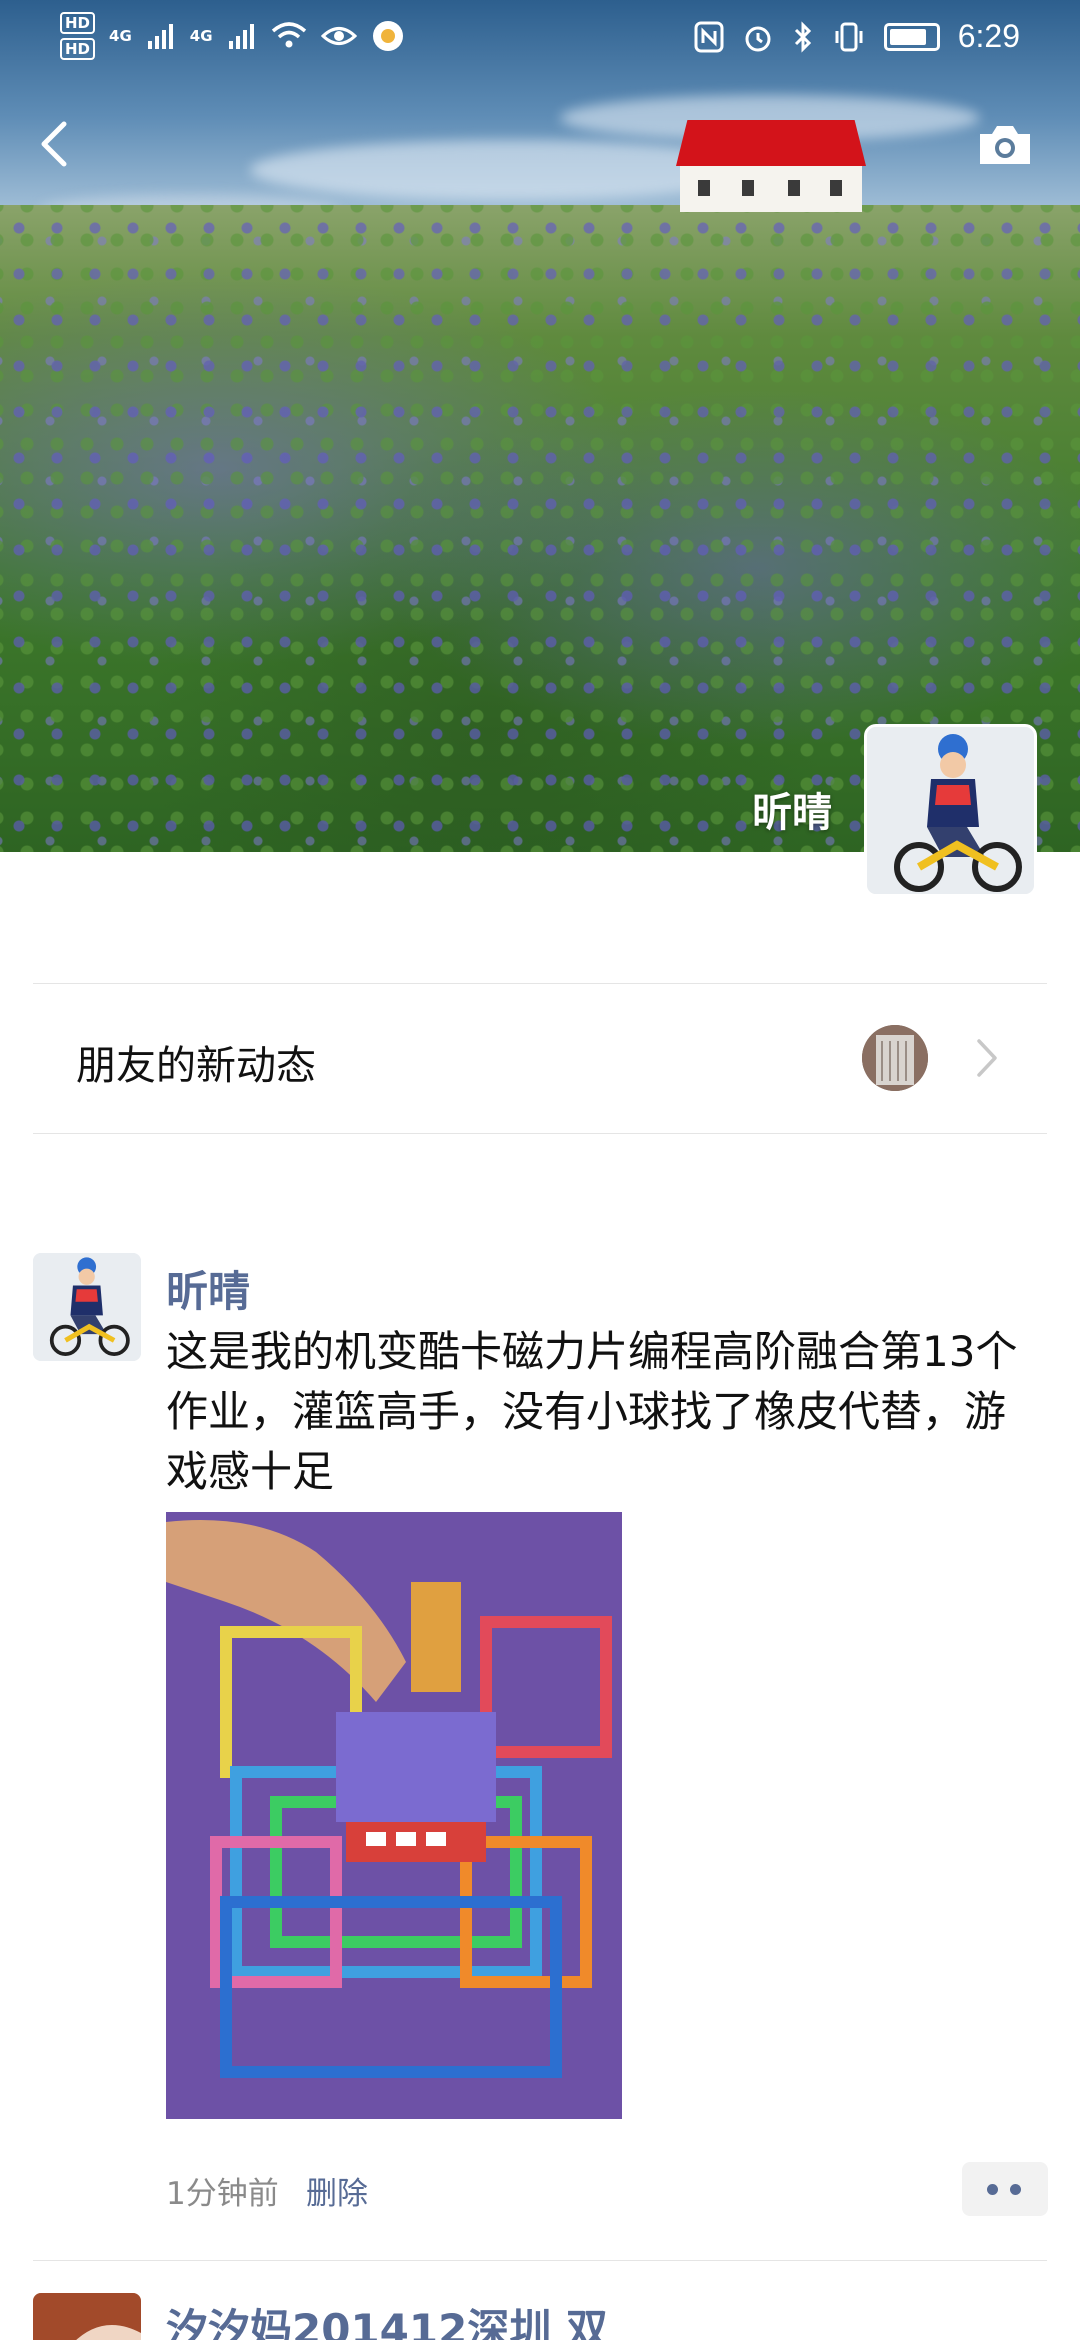 The height and width of the screenshot is (2340, 1080). Describe the element at coordinates (540, 1058) in the screenshot. I see `friends-updates-row: 朋友的新动态` at that location.